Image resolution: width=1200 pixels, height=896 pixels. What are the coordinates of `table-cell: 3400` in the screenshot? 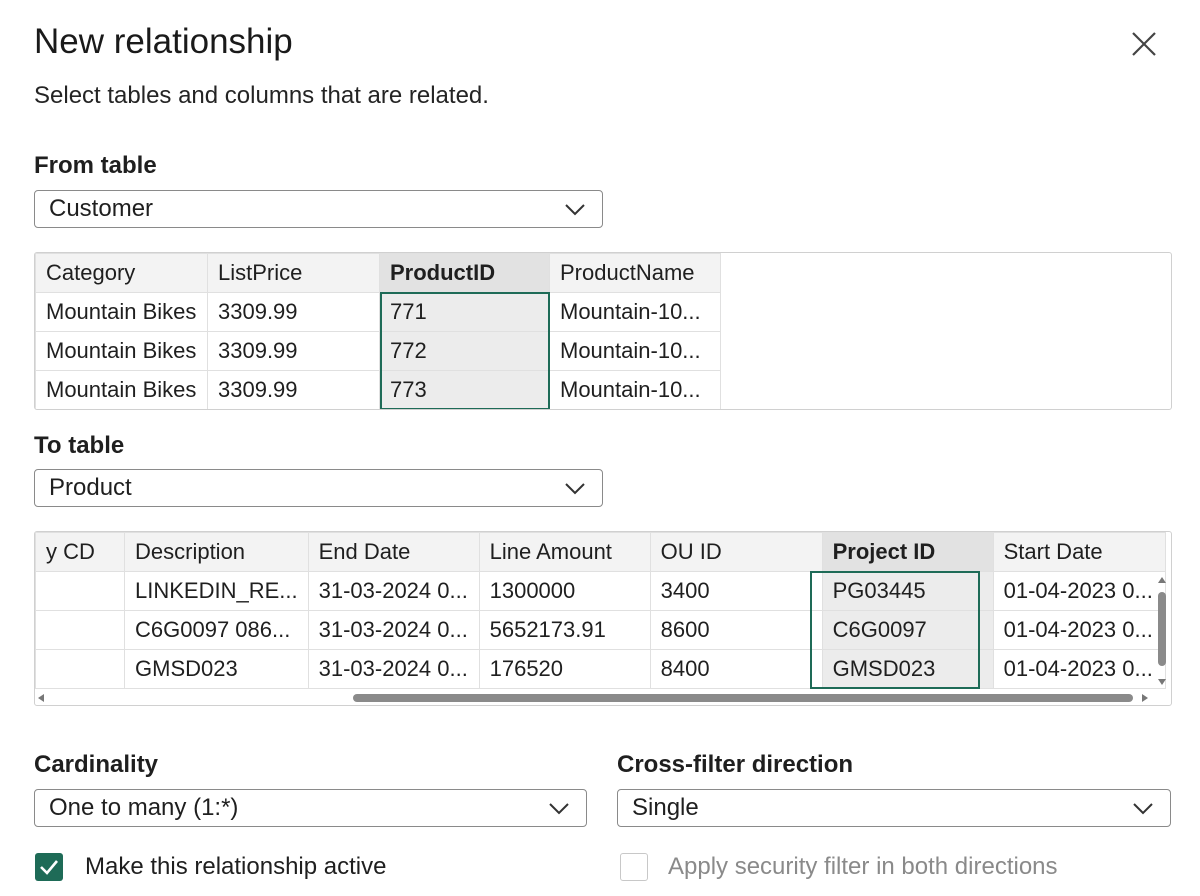 It's located at (736, 591).